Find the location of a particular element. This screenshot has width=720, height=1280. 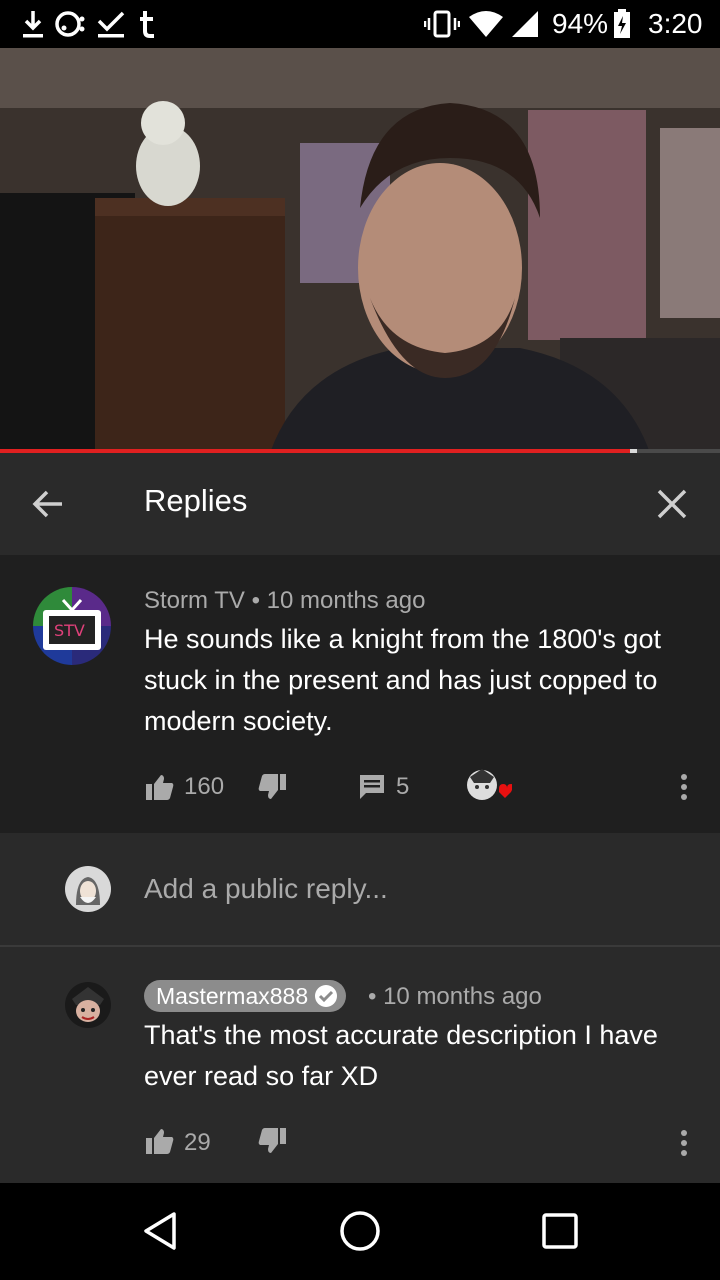

navigation-bar is located at coordinates (360, 1231).